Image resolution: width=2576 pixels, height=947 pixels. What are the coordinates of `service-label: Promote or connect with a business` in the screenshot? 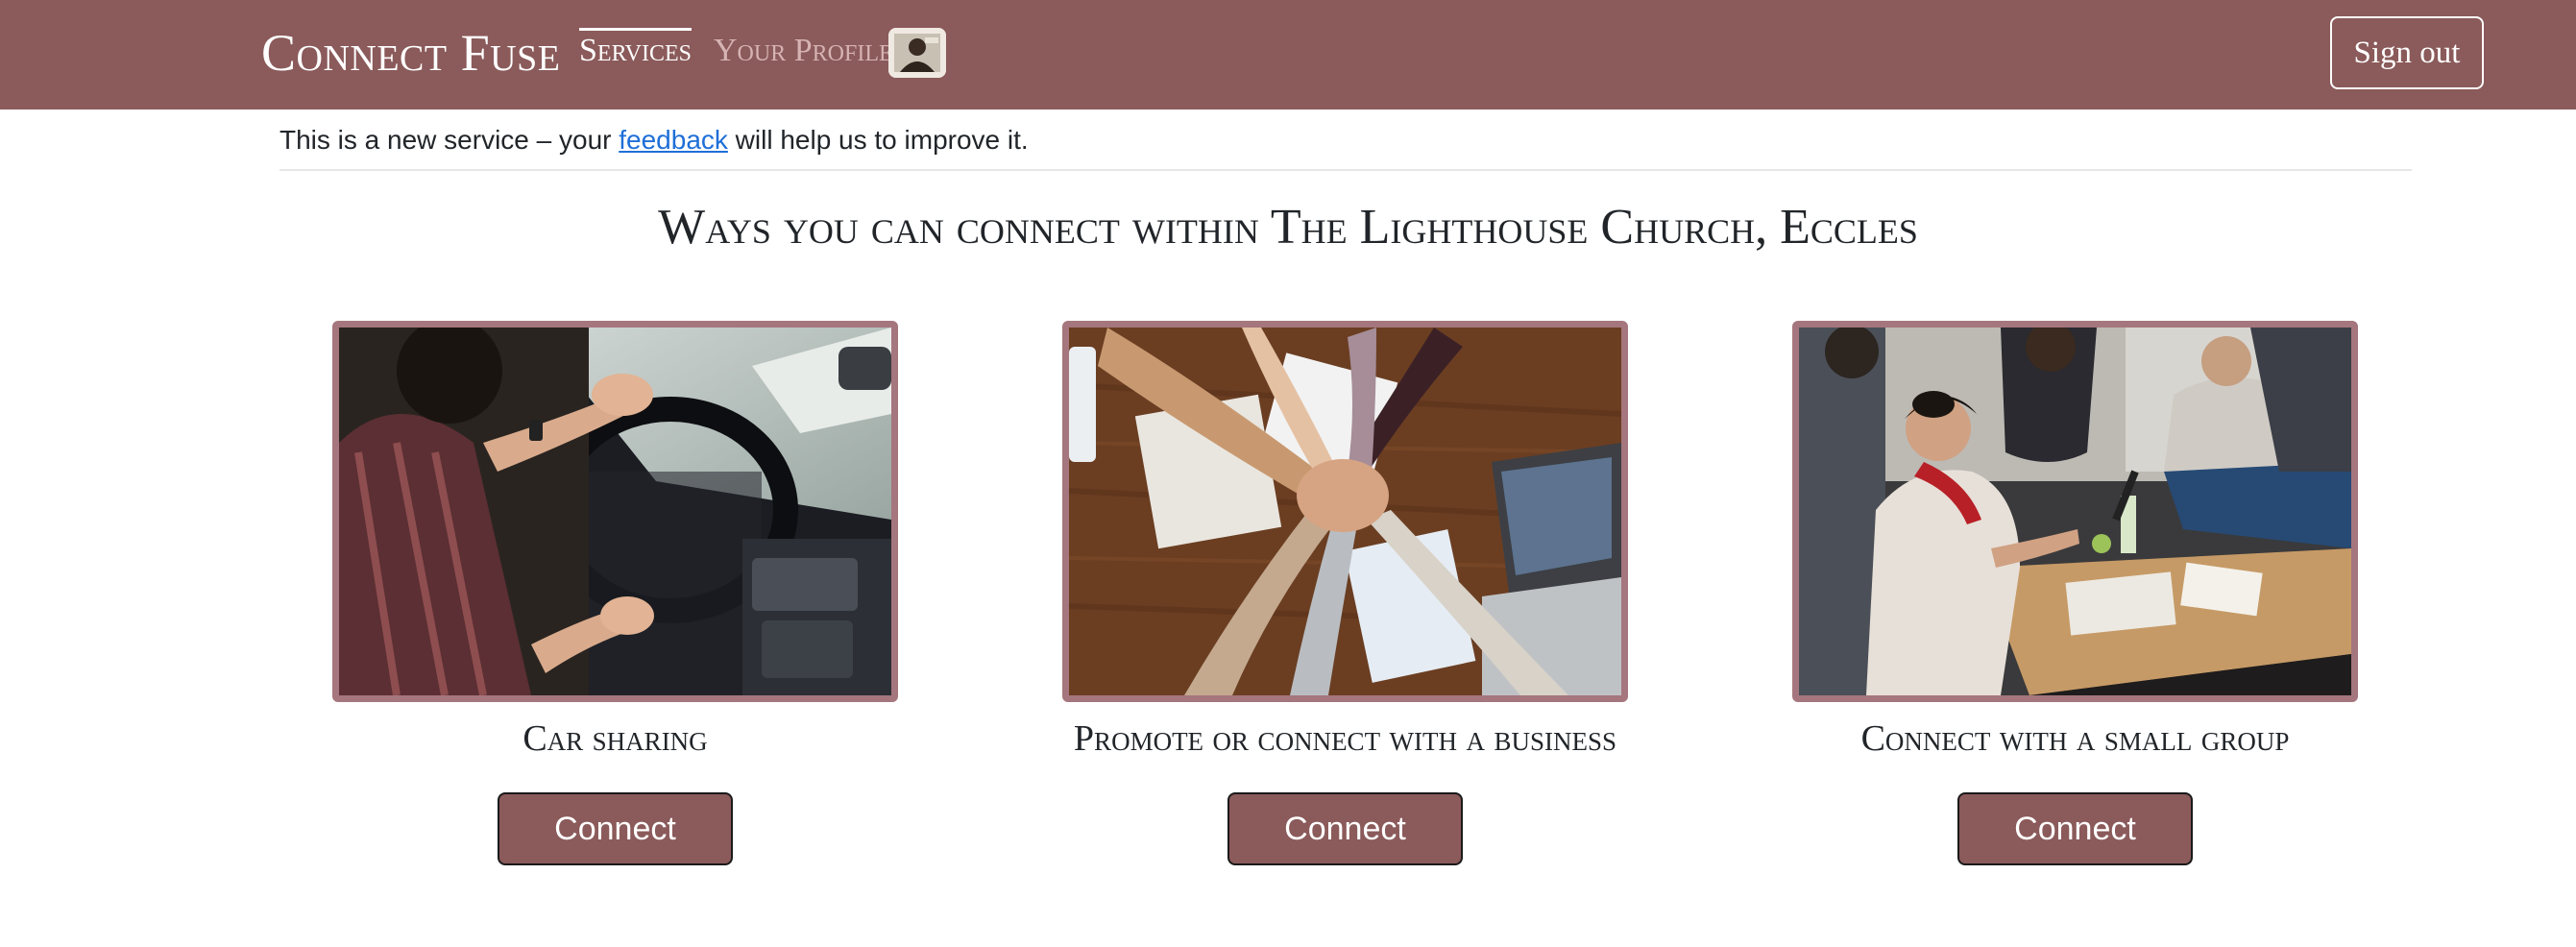 It's located at (1345, 738).